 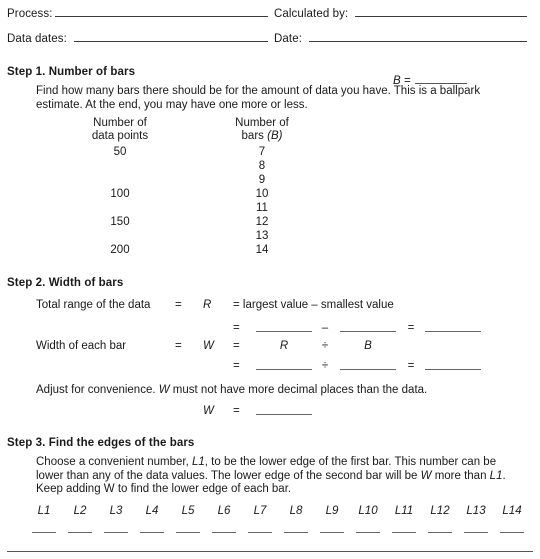 What do you see at coordinates (262, 152) in the screenshot?
I see `bars-count-cell: 7` at bounding box center [262, 152].